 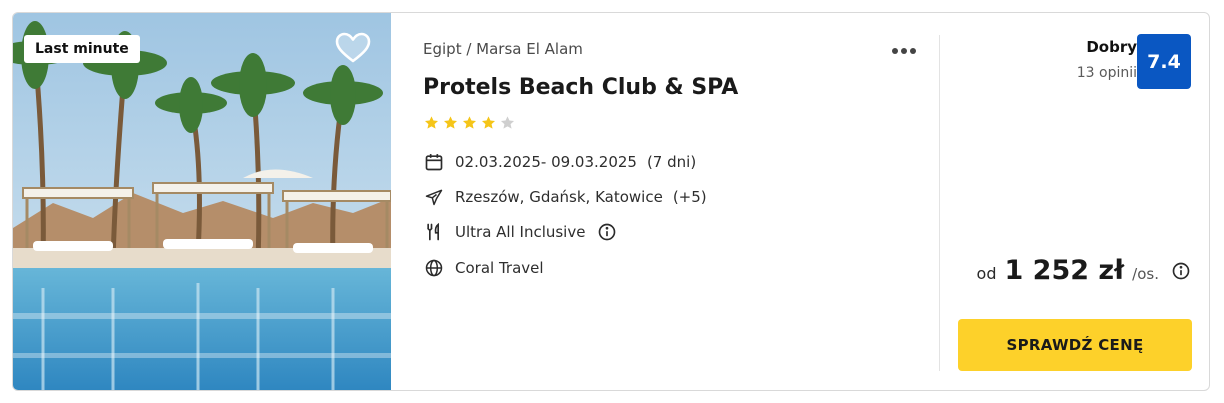 I want to click on column-divider, so click(x=939, y=203).